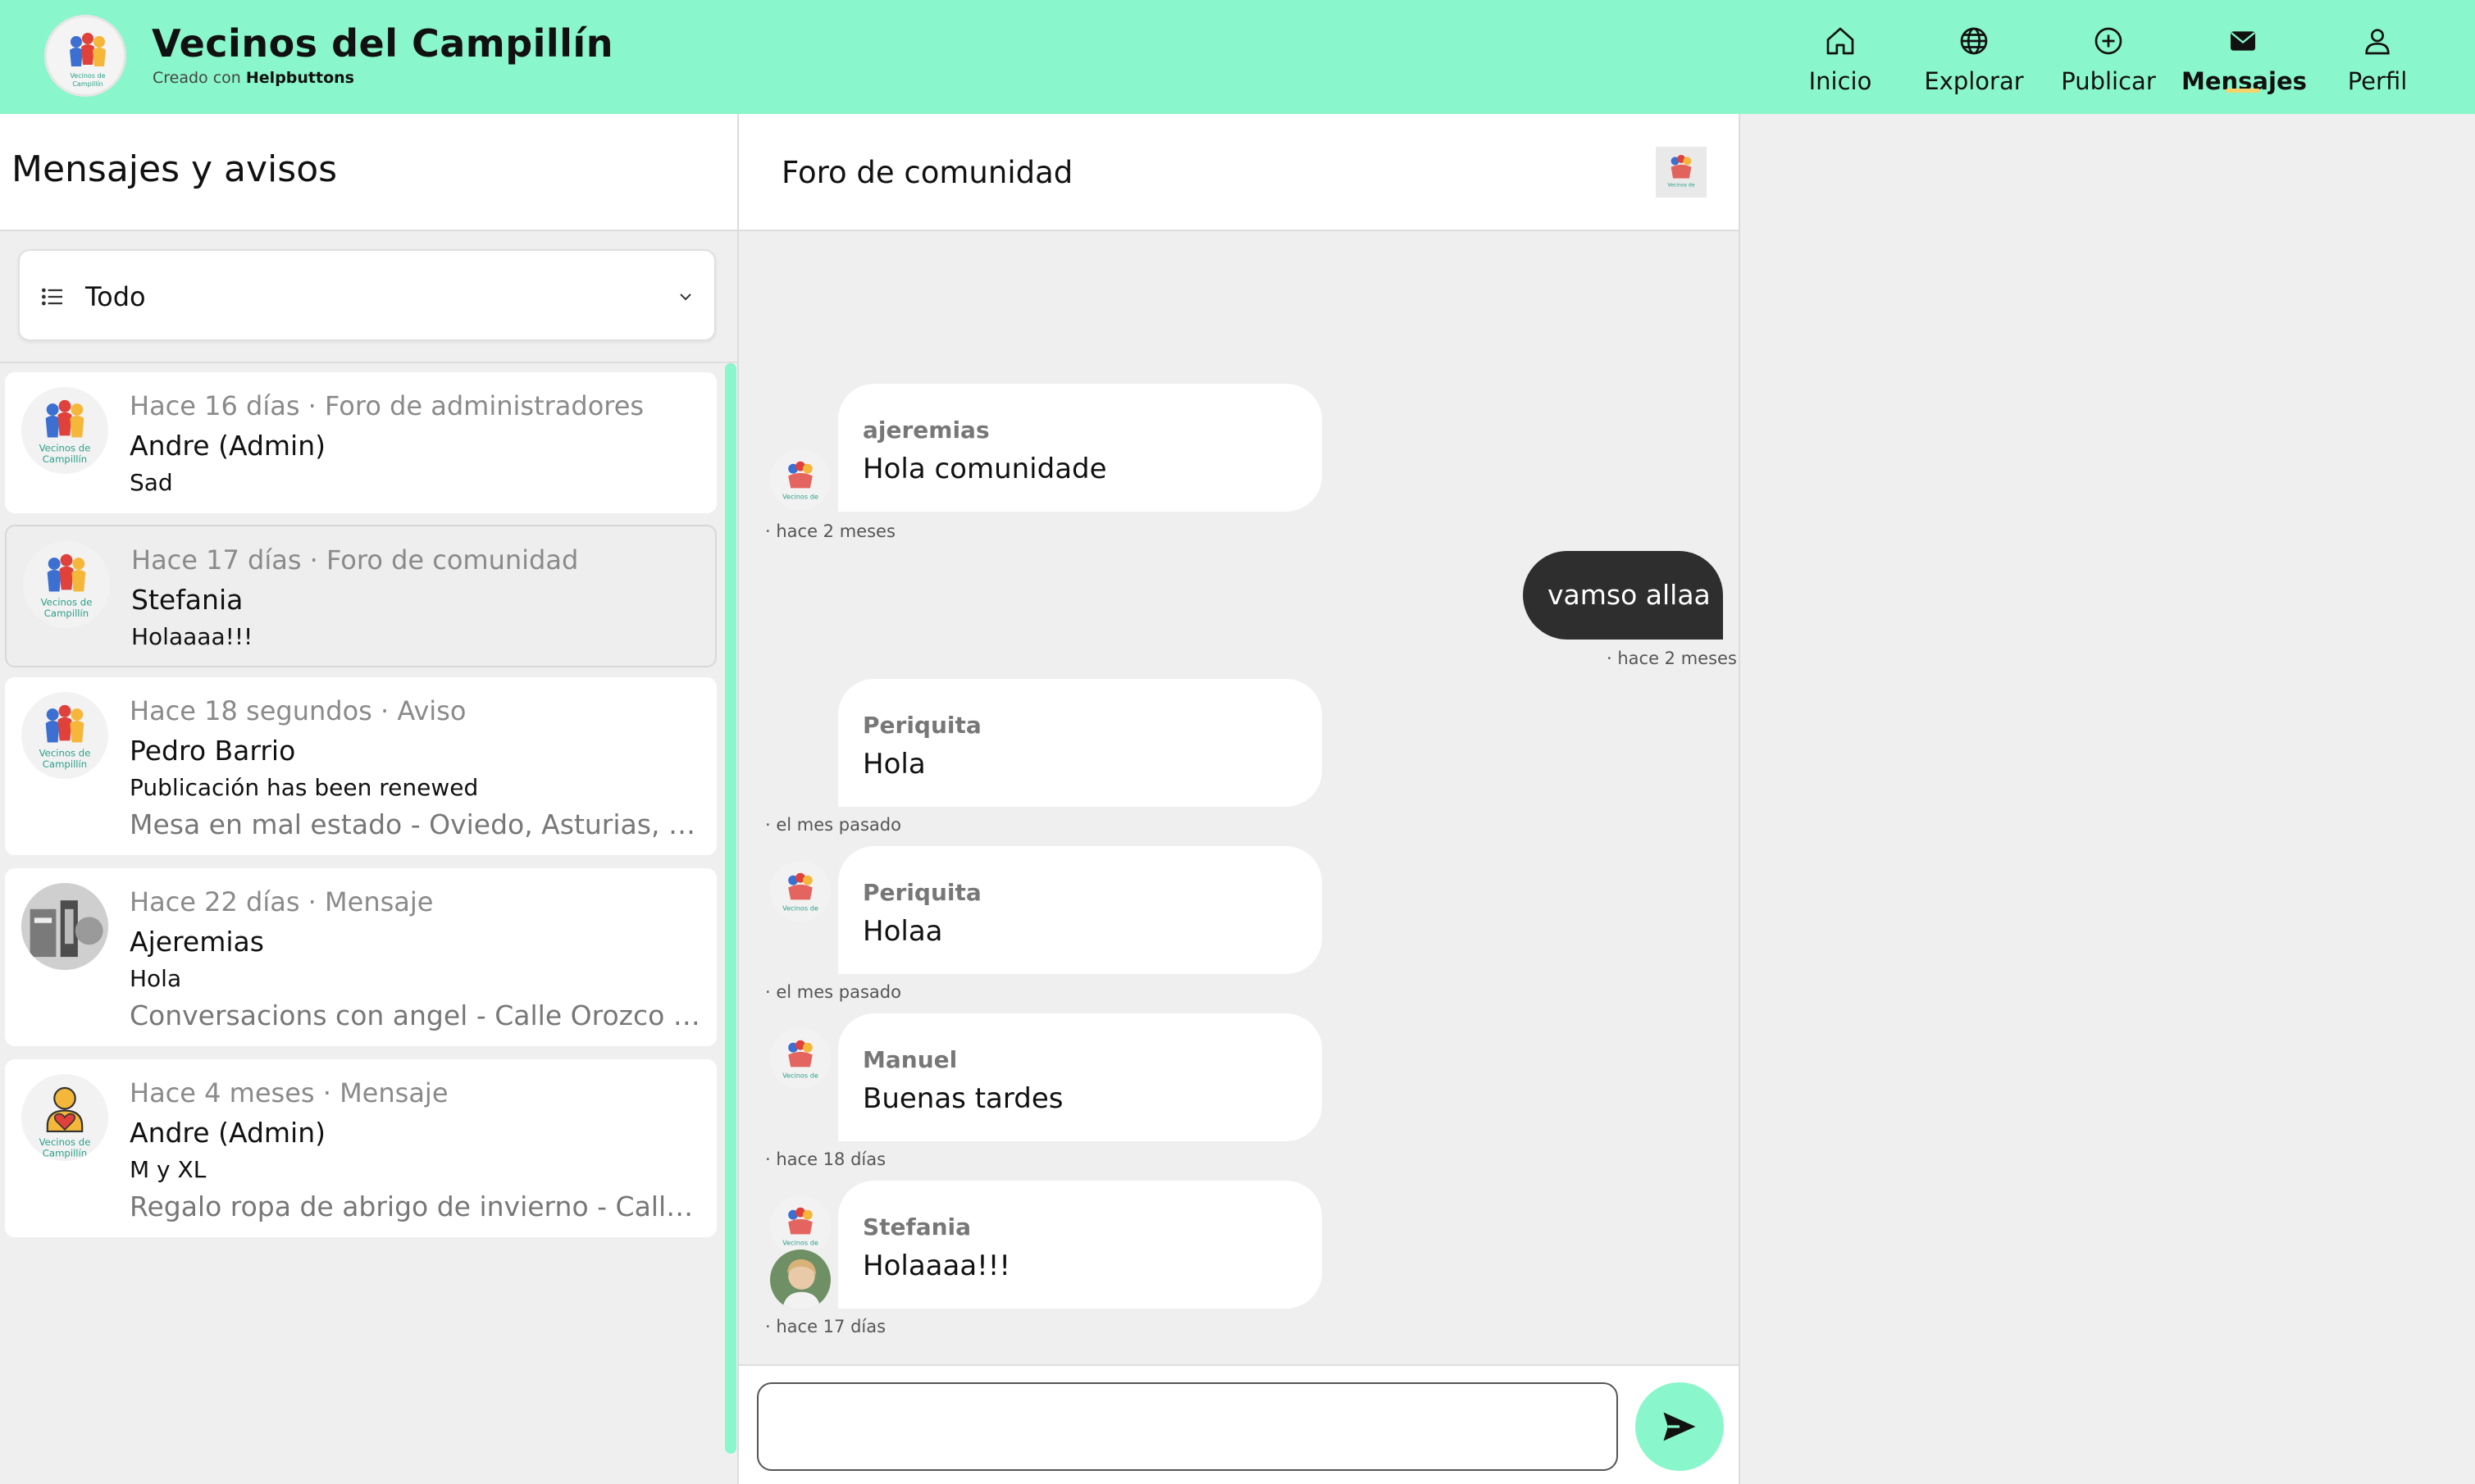 This screenshot has height=1484, width=2475. What do you see at coordinates (213, 751) in the screenshot?
I see `conversation-name: Pedro Barrio` at bounding box center [213, 751].